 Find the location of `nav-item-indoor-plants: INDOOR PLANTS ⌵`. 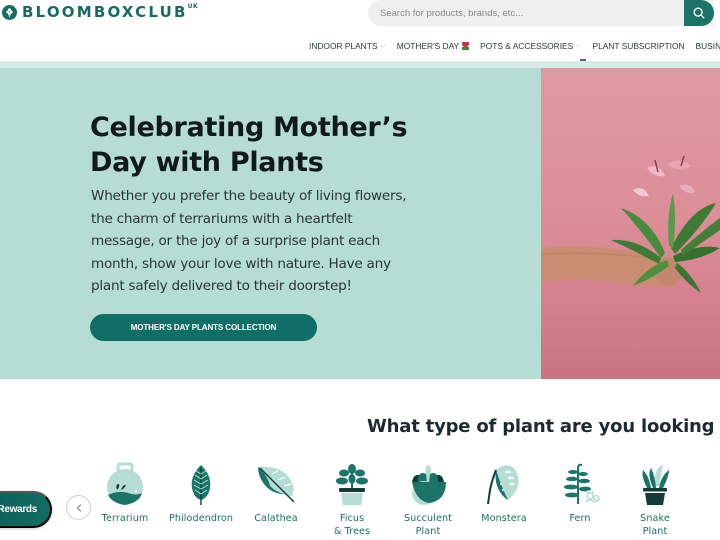

nav-item-indoor-plants: INDOOR PLANTS ⌵ is located at coordinates (347, 46).